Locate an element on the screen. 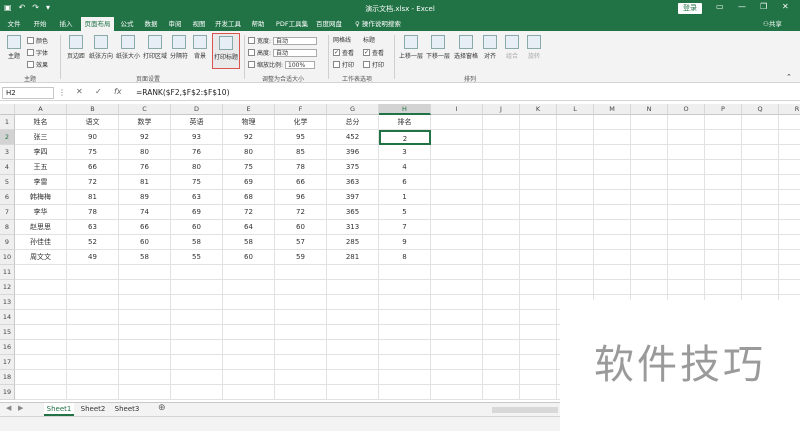 This screenshot has width=800, height=431. row-header: 13 is located at coordinates (7, 302).